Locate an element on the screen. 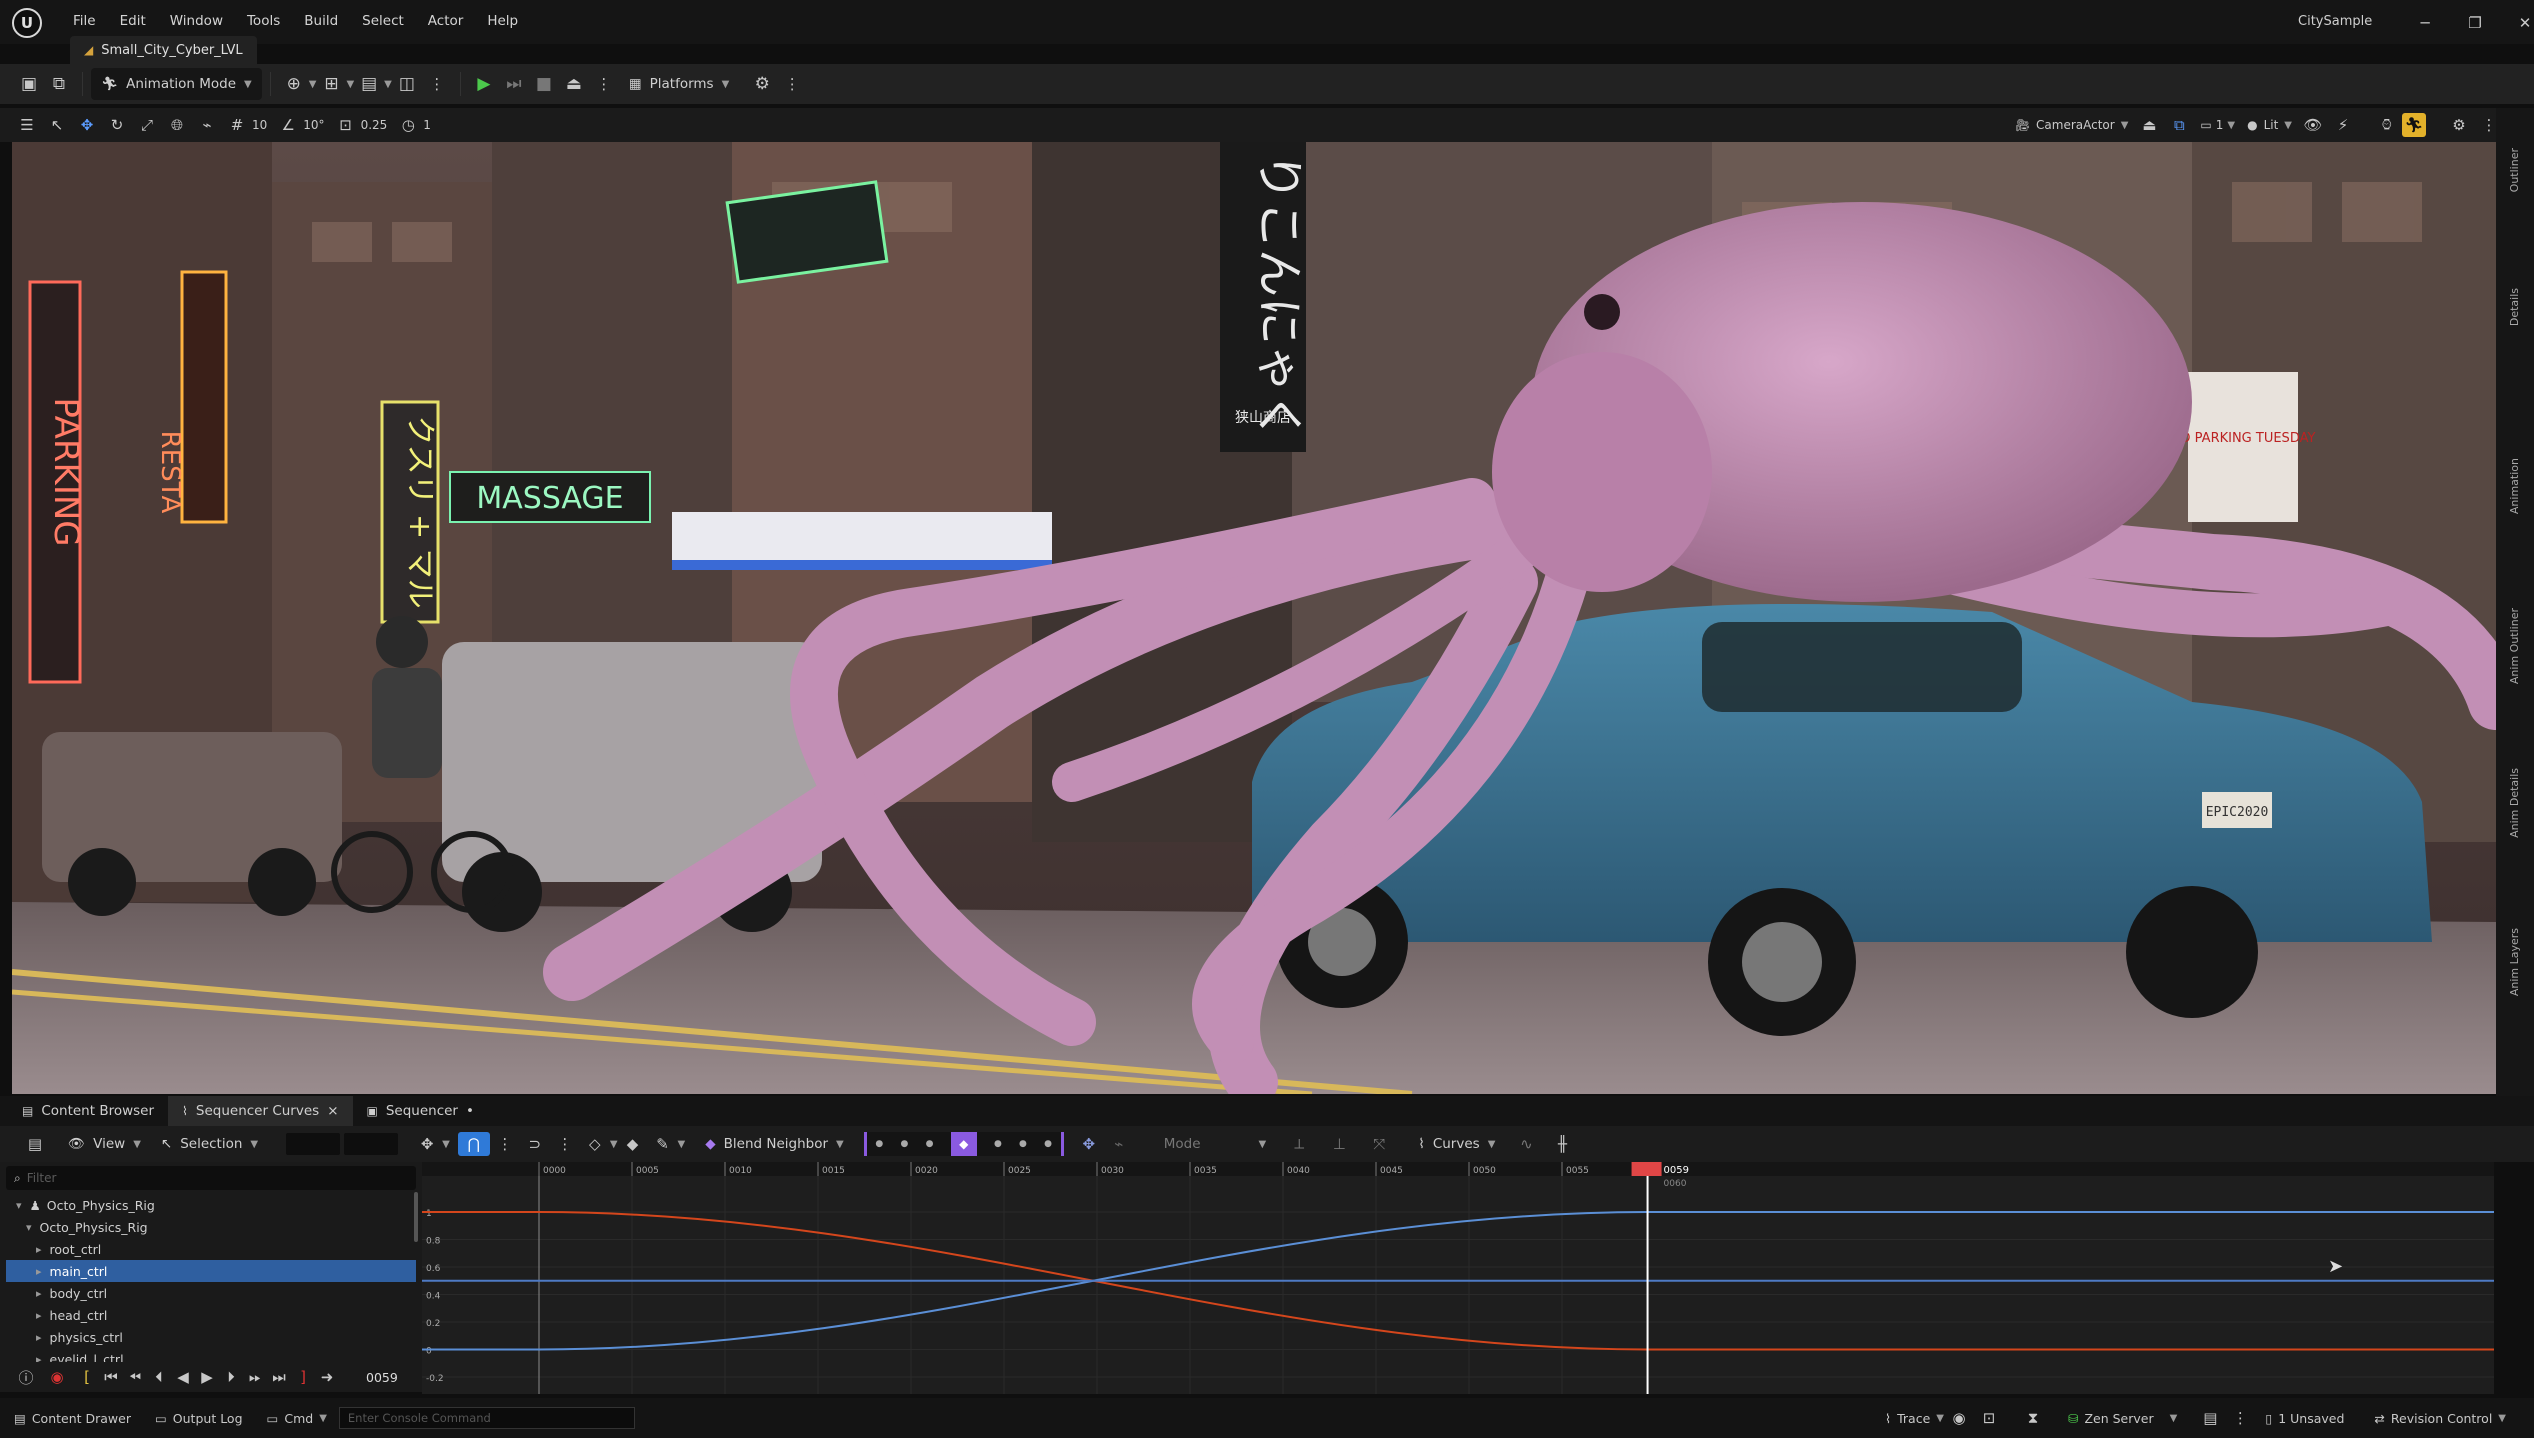  add-key-icon: ◆ is located at coordinates (633, 1144).